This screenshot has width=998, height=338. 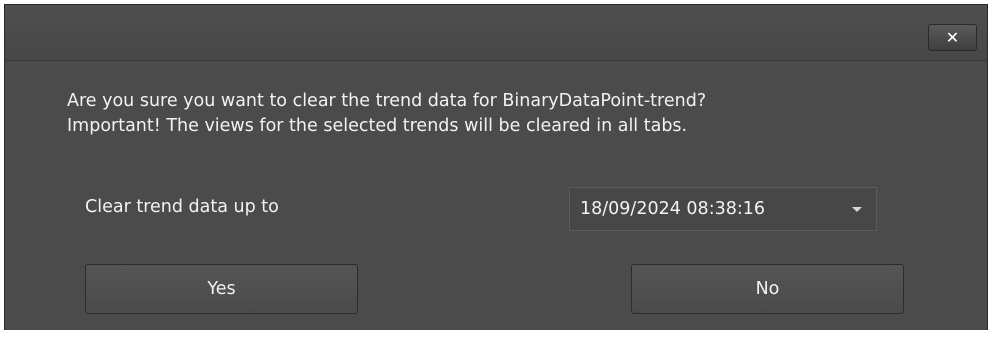 I want to click on date-time-dropdown: 18/09/2024 08:38:16, so click(x=723, y=209).